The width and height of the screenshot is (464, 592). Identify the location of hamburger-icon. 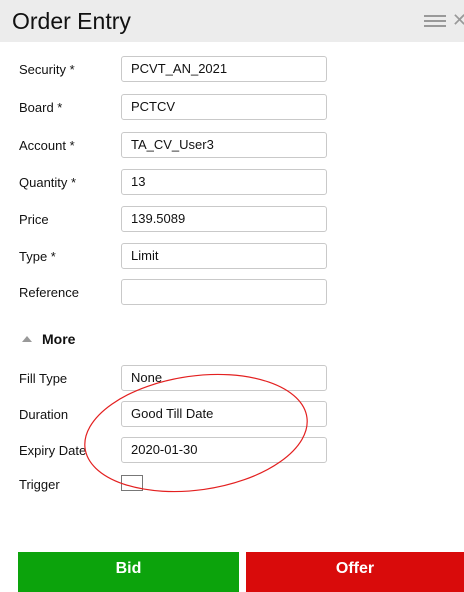
(435, 22).